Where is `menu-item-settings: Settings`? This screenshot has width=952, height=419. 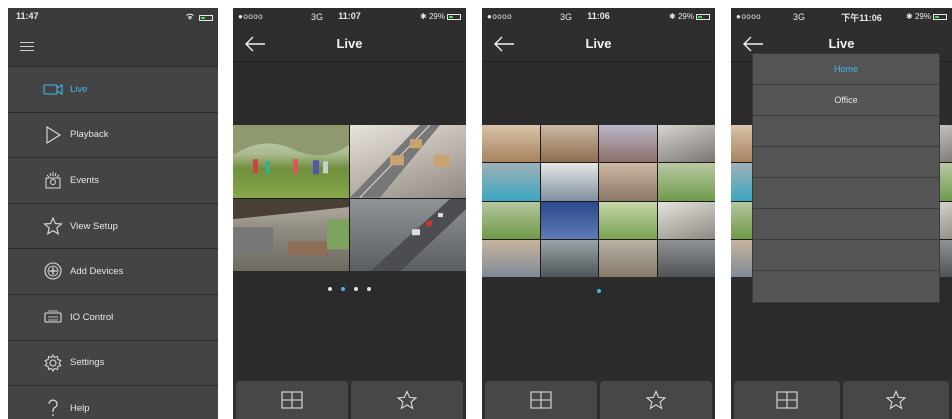 menu-item-settings: Settings is located at coordinates (113, 362).